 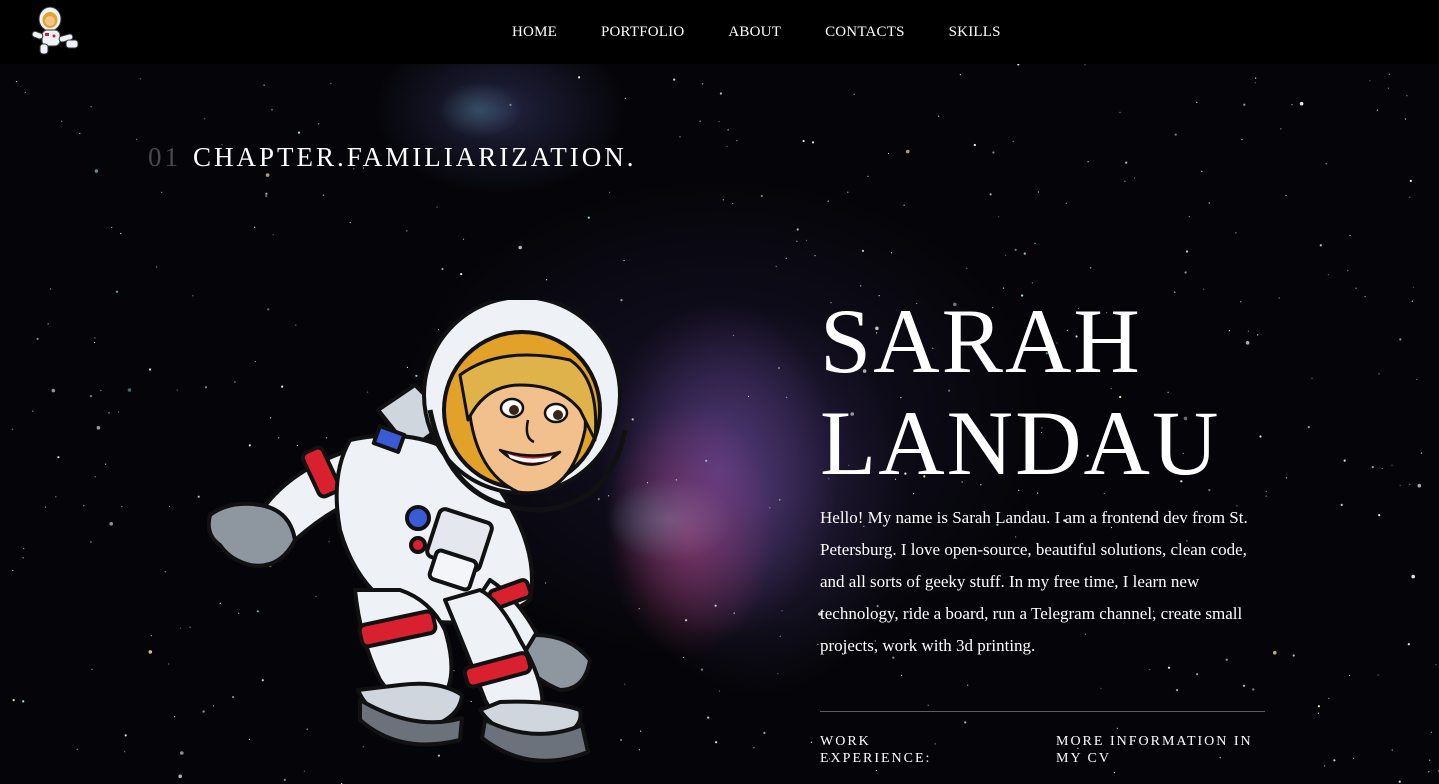 What do you see at coordinates (1020, 443) in the screenshot?
I see `hero-name-last: LANDAU` at bounding box center [1020, 443].